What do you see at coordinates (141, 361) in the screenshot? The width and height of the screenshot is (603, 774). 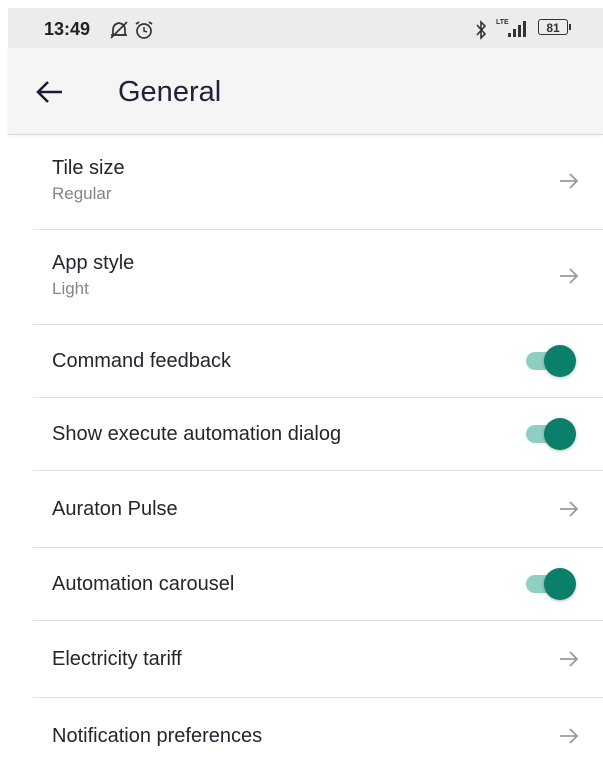 I see `setting-title: Command feedback` at bounding box center [141, 361].